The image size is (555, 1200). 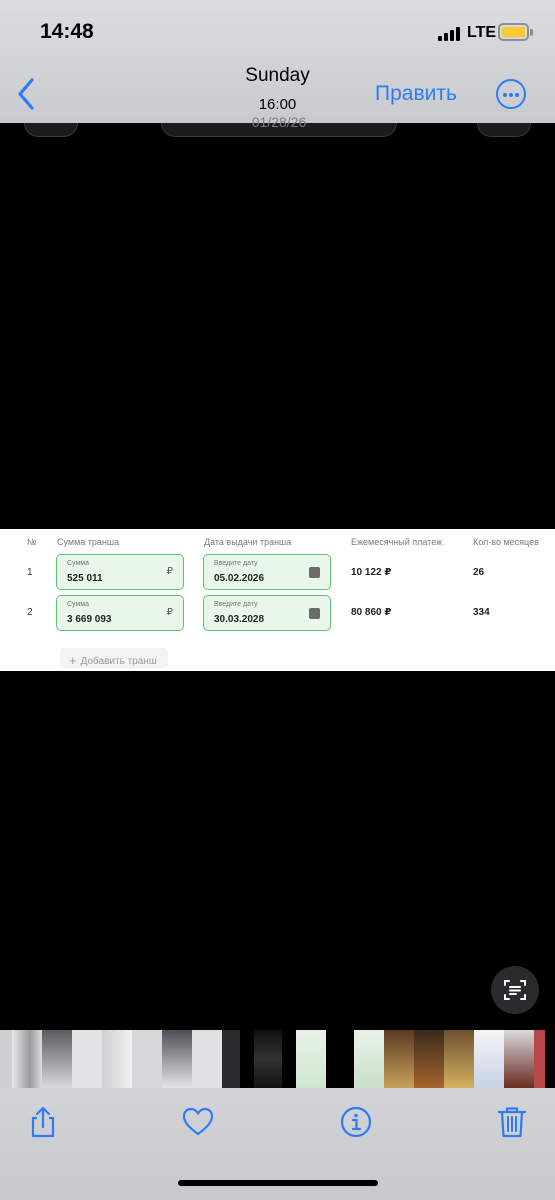 What do you see at coordinates (278, 1183) in the screenshot?
I see `home-indicator` at bounding box center [278, 1183].